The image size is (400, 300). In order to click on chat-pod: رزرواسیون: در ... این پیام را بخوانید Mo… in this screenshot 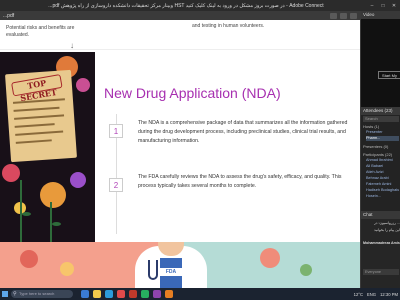, I will do `click(380, 253)`.